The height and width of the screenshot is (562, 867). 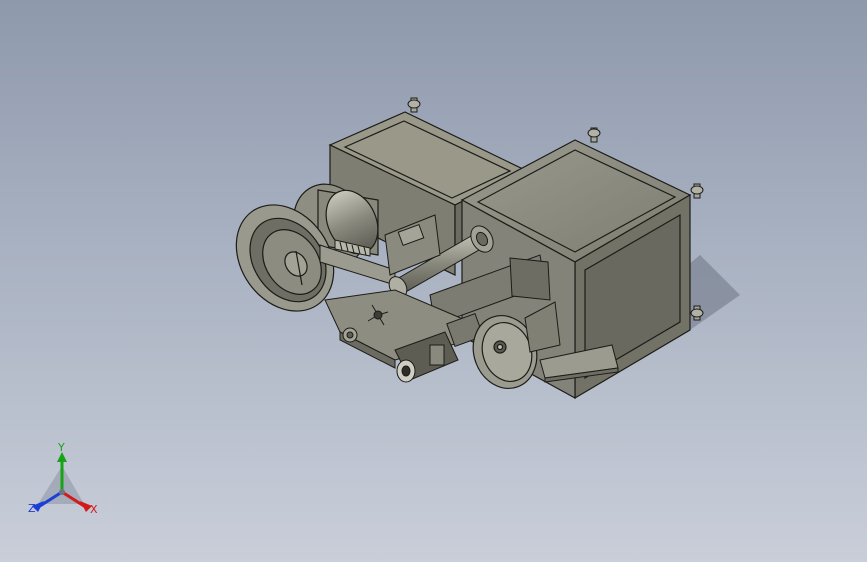 I want to click on foot-right-rear, so click(x=697, y=191).